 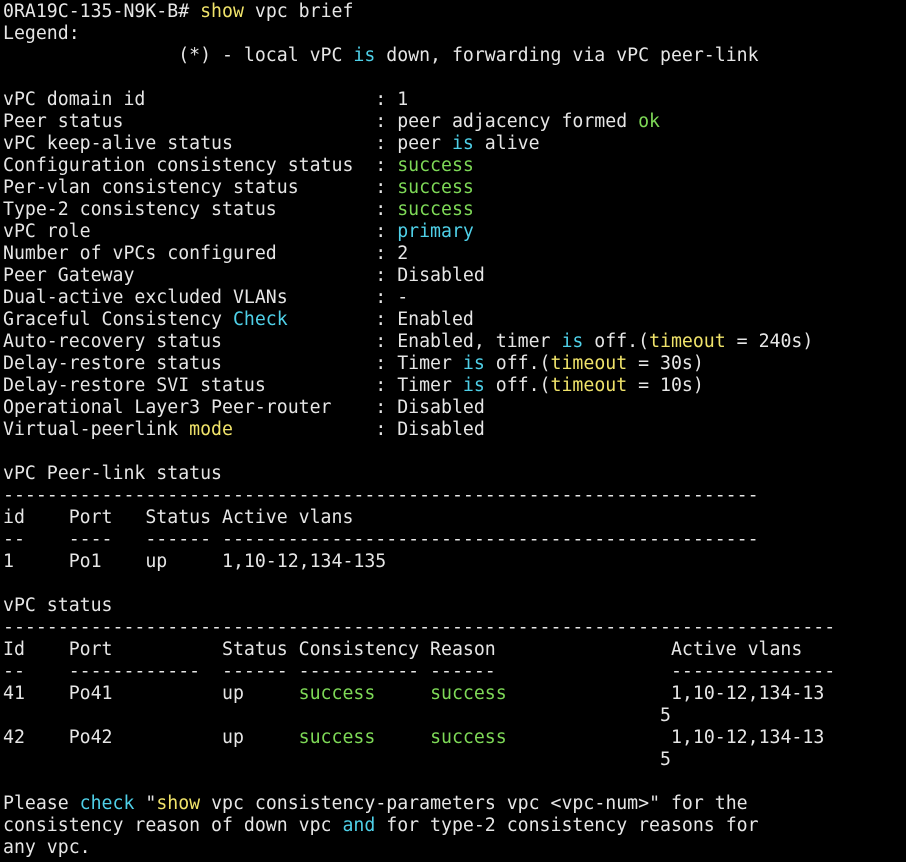 What do you see at coordinates (665, 363) in the screenshot?
I see `terminal-text-segment: = 30s)` at bounding box center [665, 363].